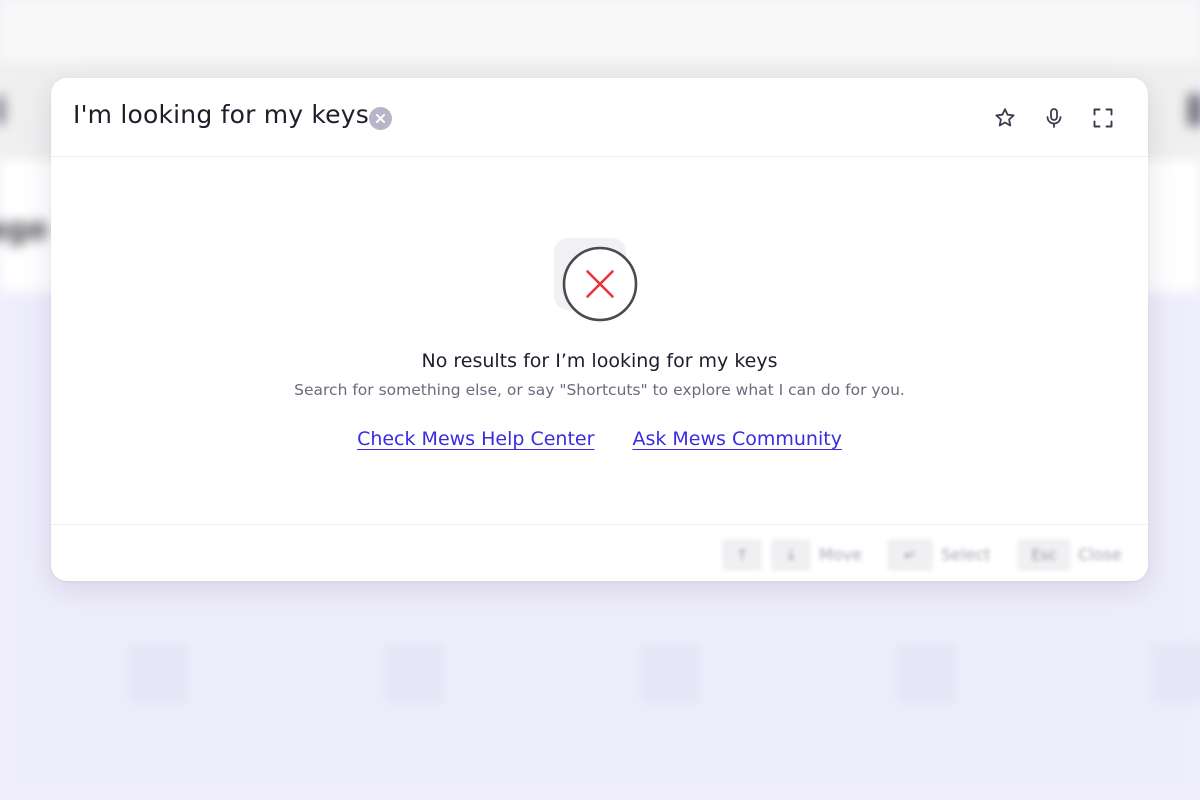  What do you see at coordinates (840, 554) in the screenshot?
I see `move-hint-label: Move` at bounding box center [840, 554].